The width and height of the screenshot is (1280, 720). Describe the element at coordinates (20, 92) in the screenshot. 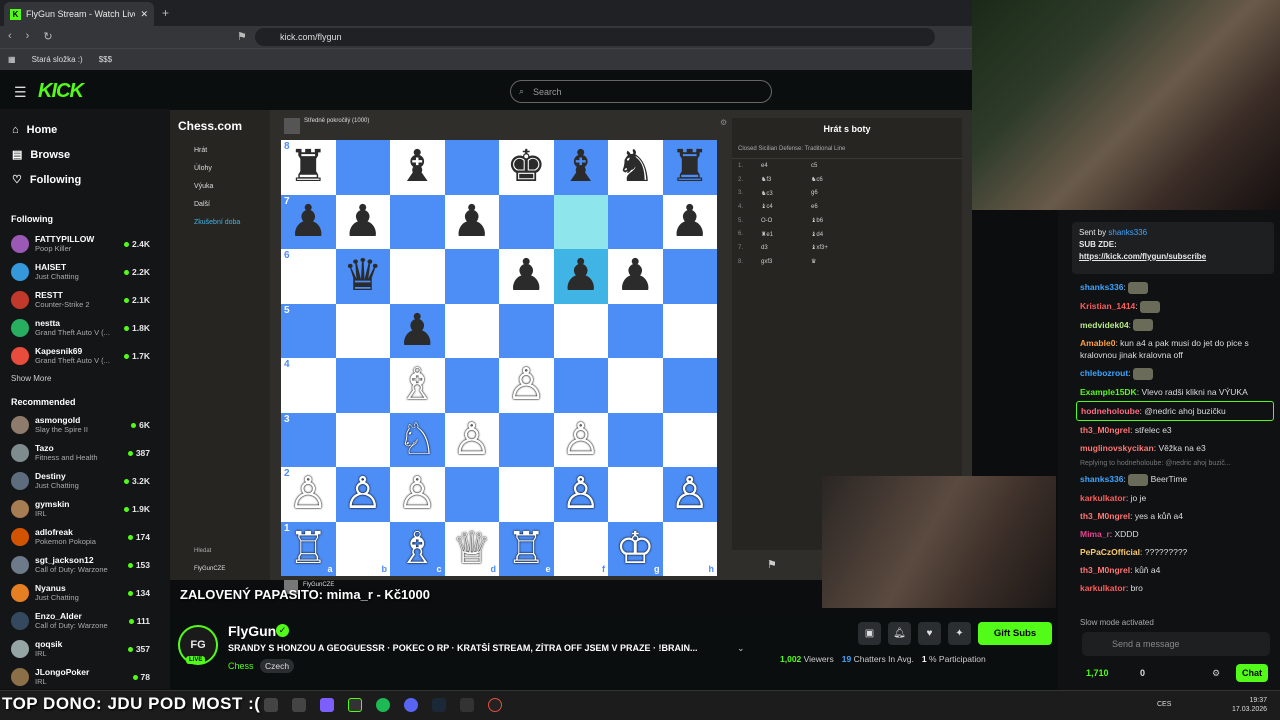

I see `menu-icon: ☰` at that location.